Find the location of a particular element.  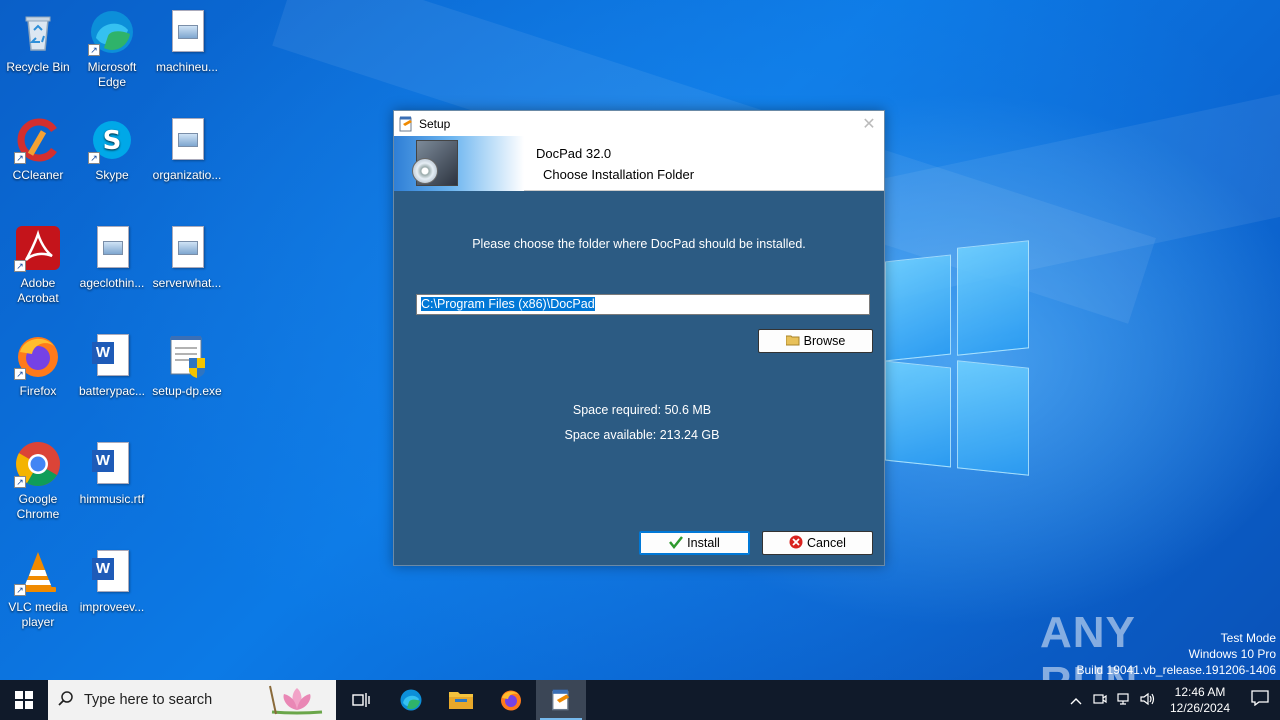

desktop-icon-microsoft-edge: ↗ Microsoft Edge is located at coordinates (112, 49).